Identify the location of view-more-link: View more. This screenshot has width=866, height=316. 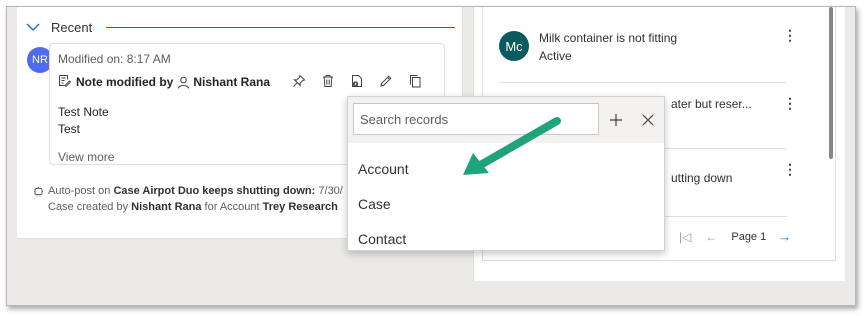
(86, 157).